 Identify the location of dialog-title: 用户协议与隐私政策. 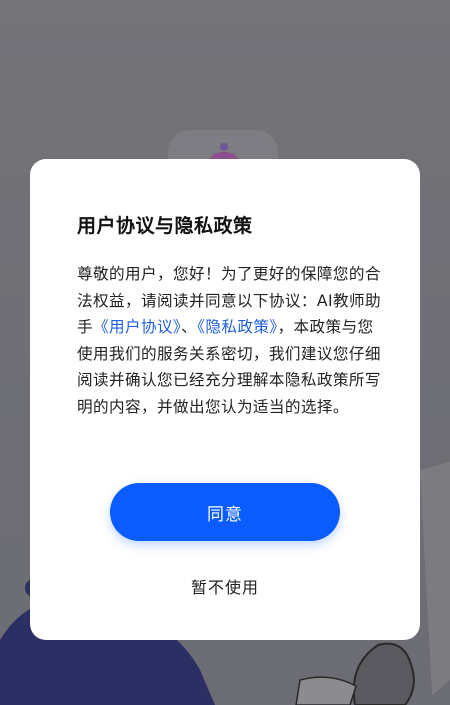
(165, 226).